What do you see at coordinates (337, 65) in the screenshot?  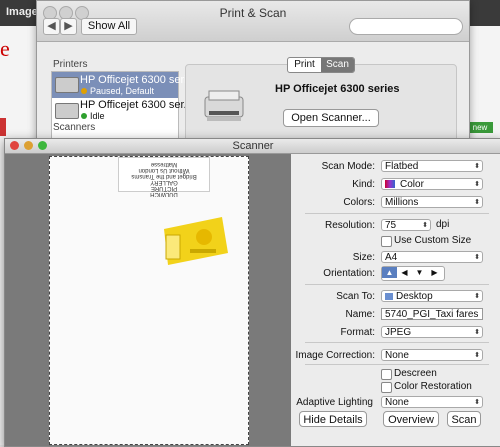 I see `tab-scan: Scan` at bounding box center [337, 65].